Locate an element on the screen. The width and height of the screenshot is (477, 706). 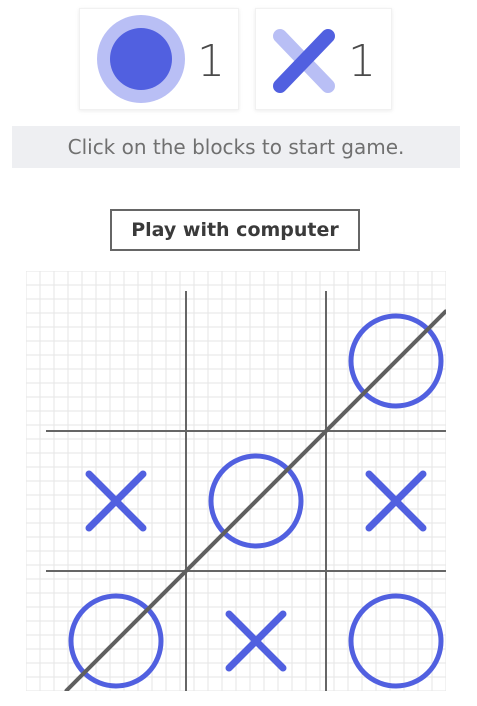
play-with-computer-button: Play with computer is located at coordinates (235, 230).